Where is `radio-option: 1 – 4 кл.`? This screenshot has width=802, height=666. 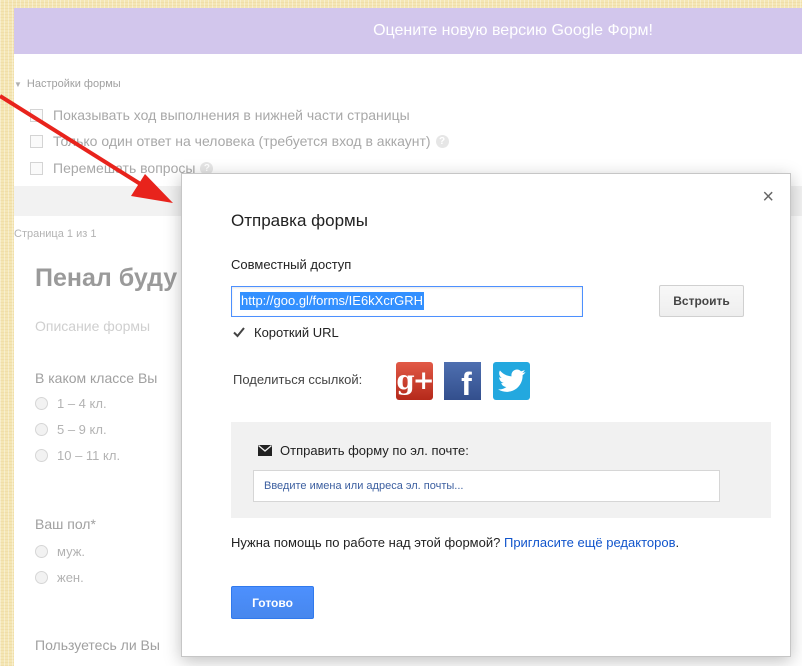
radio-option: 1 – 4 кл. is located at coordinates (71, 403).